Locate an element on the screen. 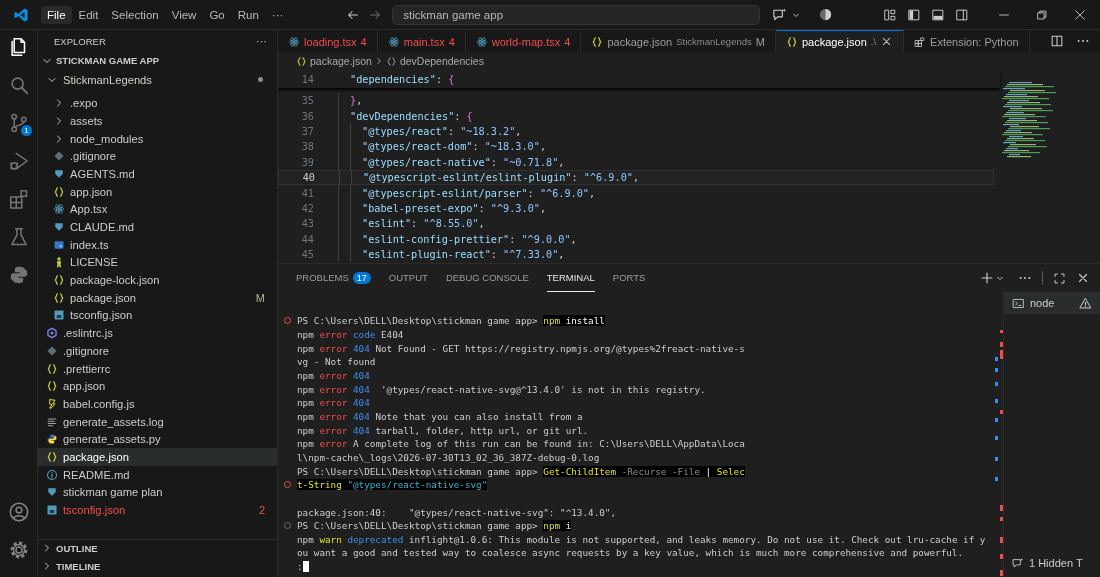  line-number: 37 is located at coordinates (307, 131).